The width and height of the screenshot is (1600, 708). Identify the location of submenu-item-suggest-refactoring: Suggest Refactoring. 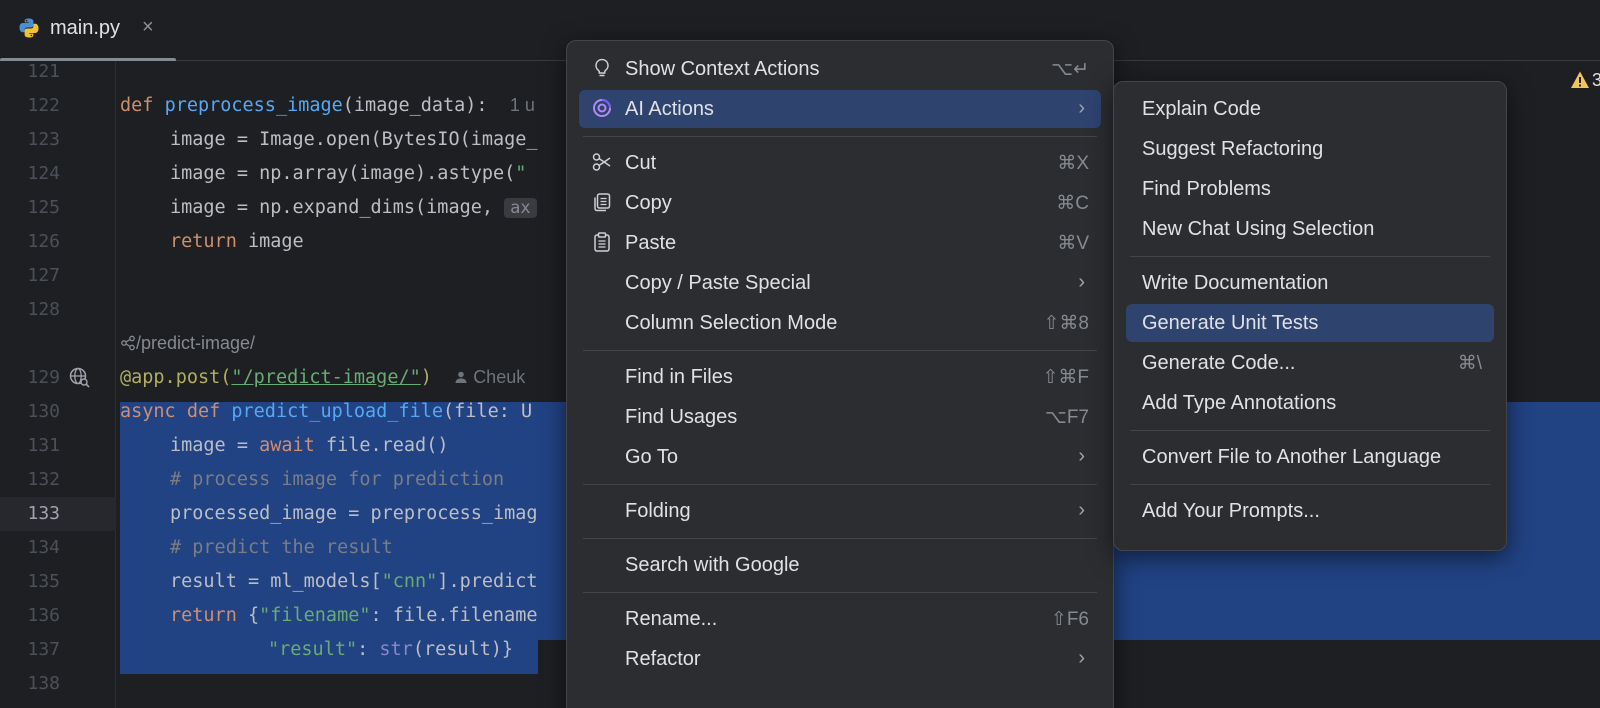
(1310, 149).